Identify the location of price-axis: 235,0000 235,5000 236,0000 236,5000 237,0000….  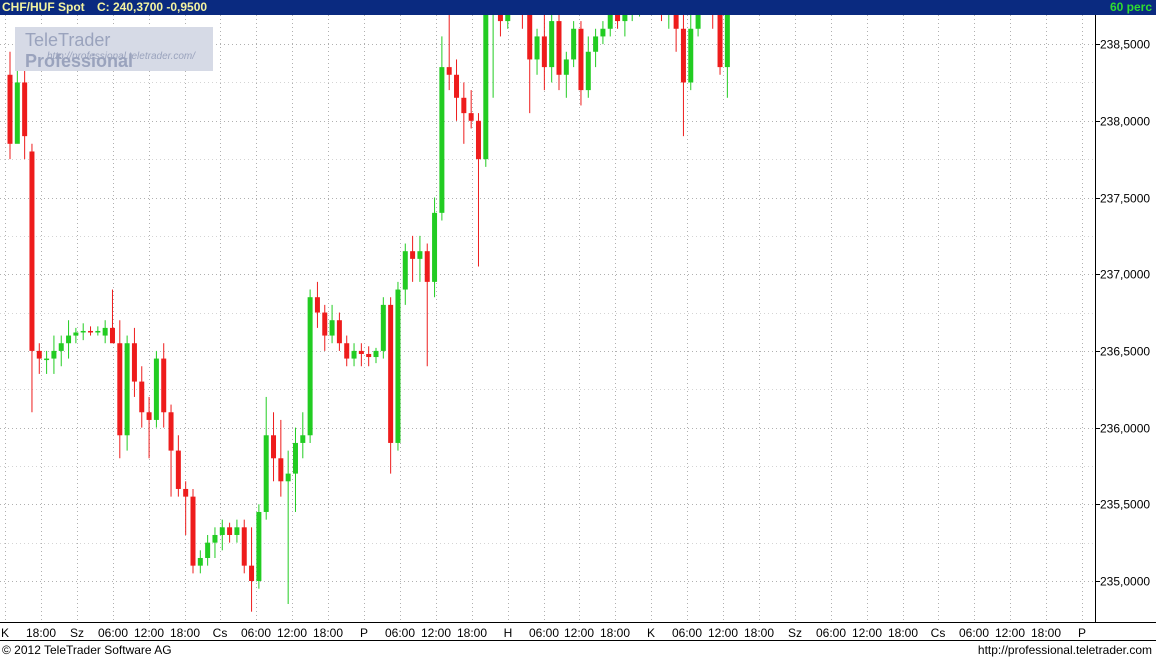
(1125, 318).